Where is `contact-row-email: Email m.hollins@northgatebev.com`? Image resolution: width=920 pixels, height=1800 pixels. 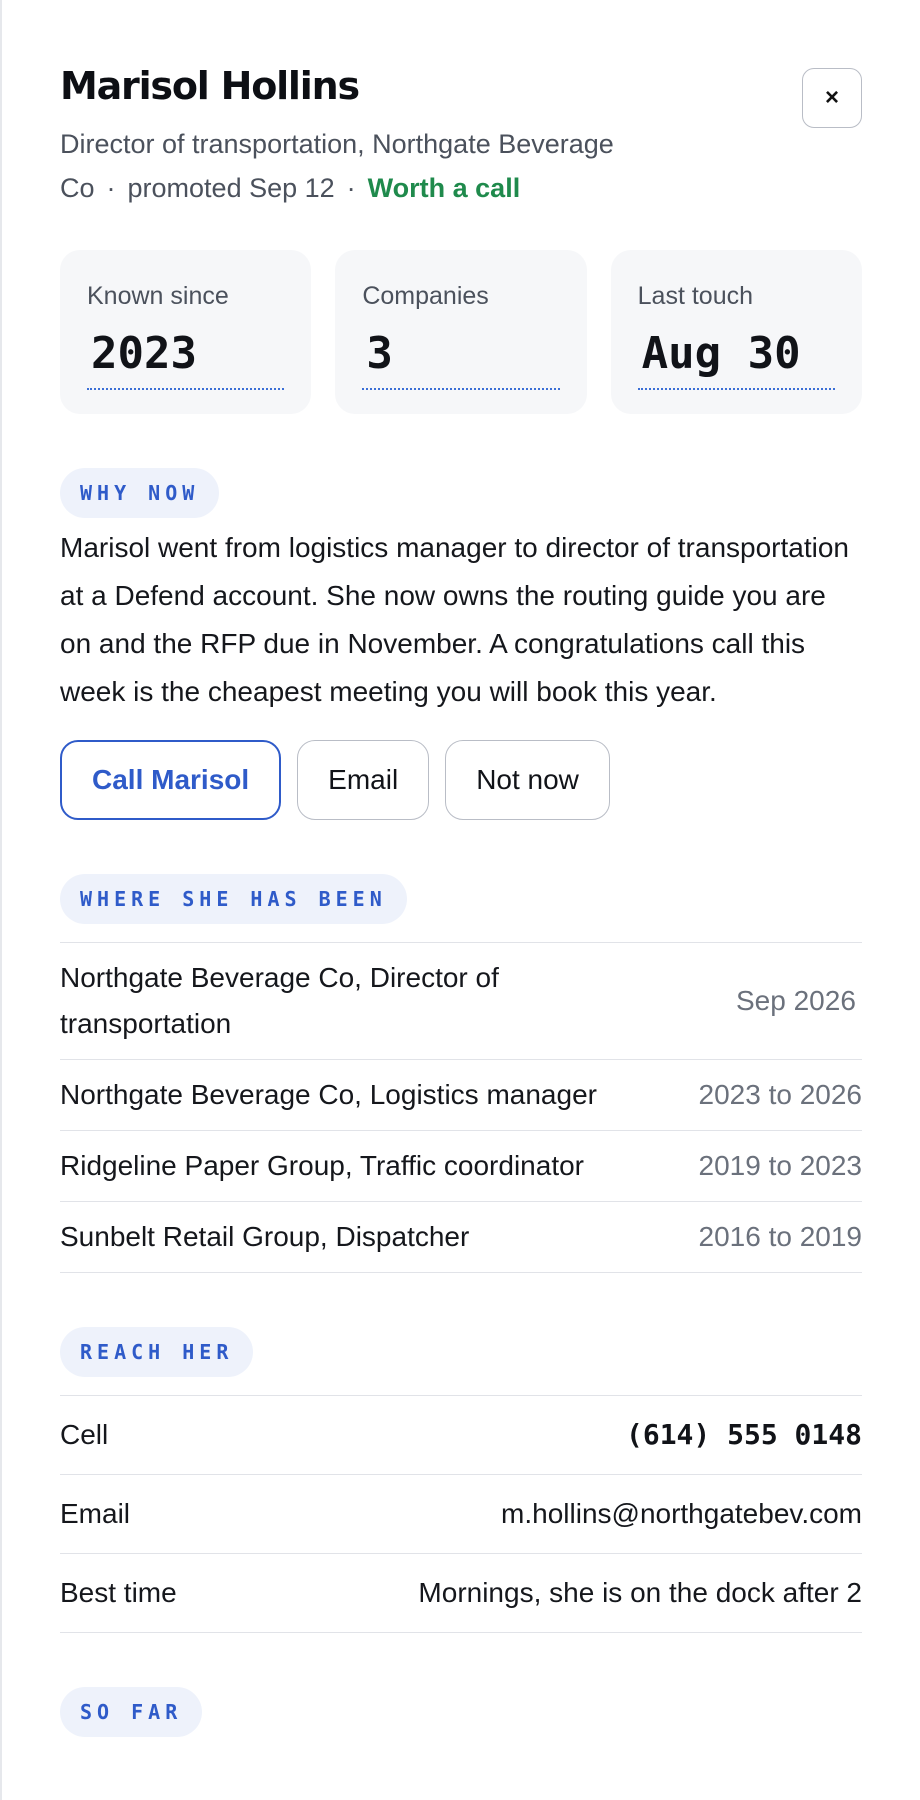
contact-row-email: Email m.hollins@northgatebev.com is located at coordinates (461, 1514).